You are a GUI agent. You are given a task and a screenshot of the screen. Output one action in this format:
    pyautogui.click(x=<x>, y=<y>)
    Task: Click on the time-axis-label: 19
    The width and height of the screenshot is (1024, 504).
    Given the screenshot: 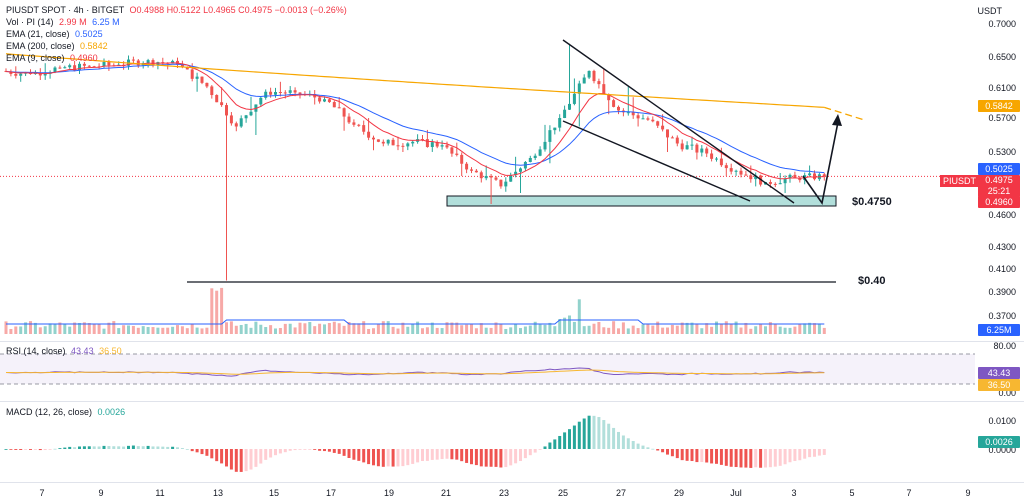 What is the action you would take?
    pyautogui.click(x=389, y=493)
    